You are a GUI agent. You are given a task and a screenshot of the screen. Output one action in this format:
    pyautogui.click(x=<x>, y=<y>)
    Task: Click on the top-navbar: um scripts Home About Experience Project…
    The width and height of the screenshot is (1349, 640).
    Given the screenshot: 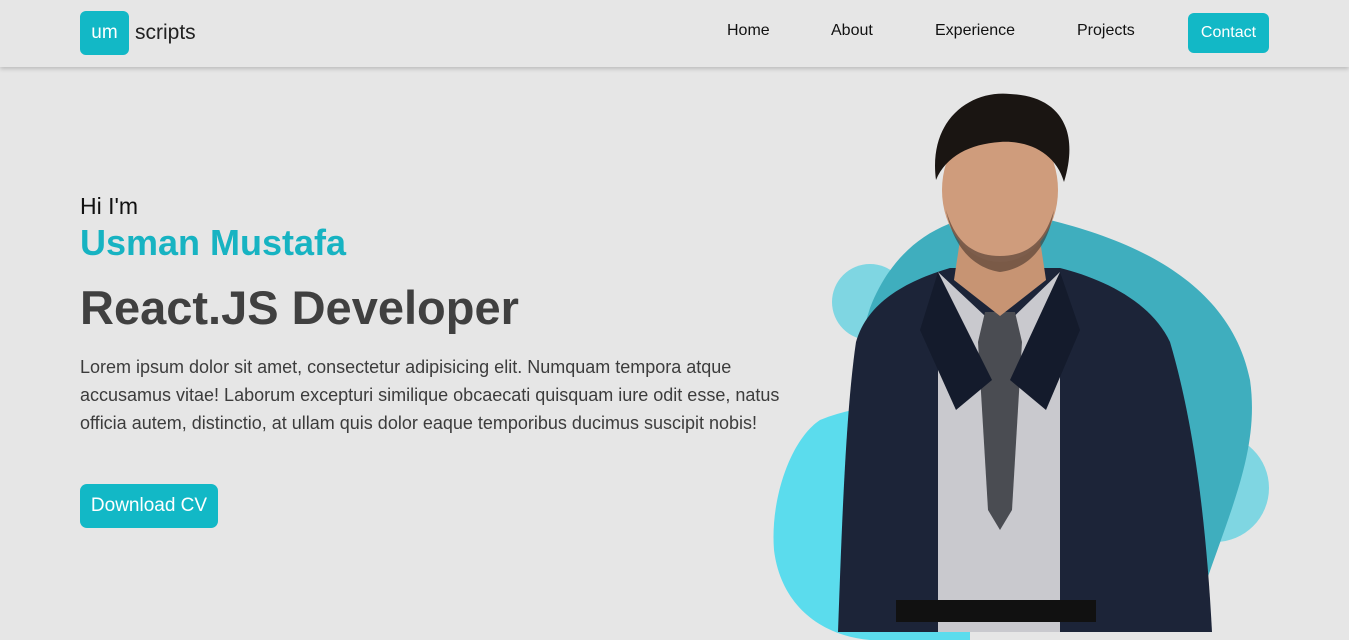 What is the action you would take?
    pyautogui.click(x=674, y=33)
    